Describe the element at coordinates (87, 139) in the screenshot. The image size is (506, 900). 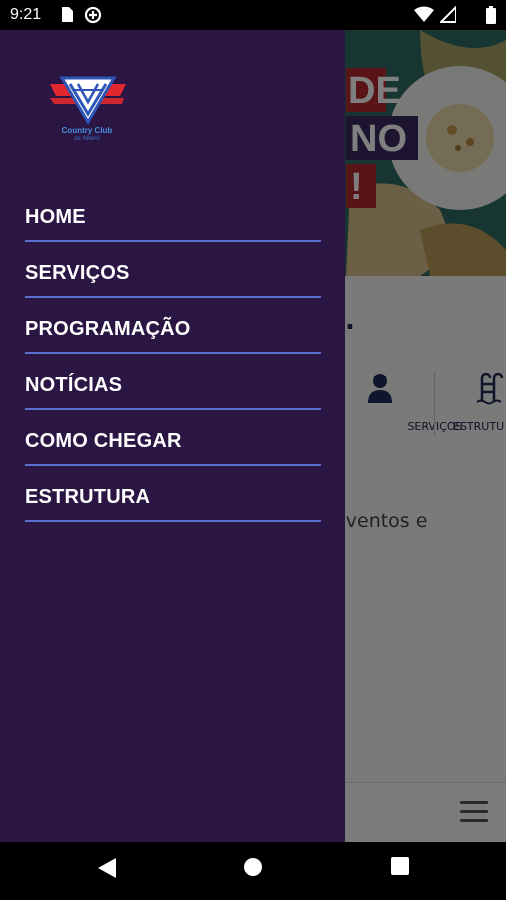
I see `logo-subtitle: de Niterói` at that location.